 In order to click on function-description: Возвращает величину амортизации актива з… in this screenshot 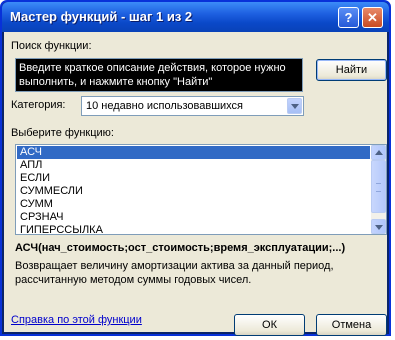, I will do `click(174, 273)`.